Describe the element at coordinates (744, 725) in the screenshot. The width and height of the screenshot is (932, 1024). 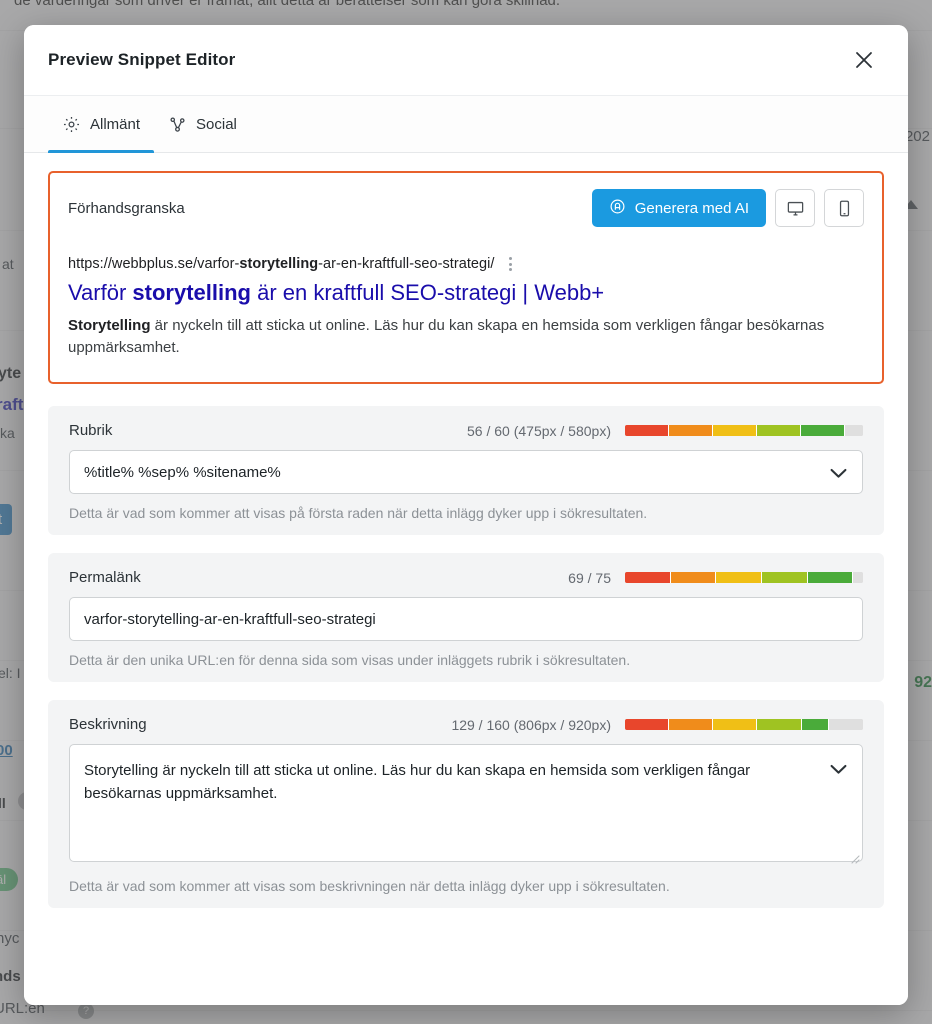
I see `seo-length-progress-beskrivning` at that location.